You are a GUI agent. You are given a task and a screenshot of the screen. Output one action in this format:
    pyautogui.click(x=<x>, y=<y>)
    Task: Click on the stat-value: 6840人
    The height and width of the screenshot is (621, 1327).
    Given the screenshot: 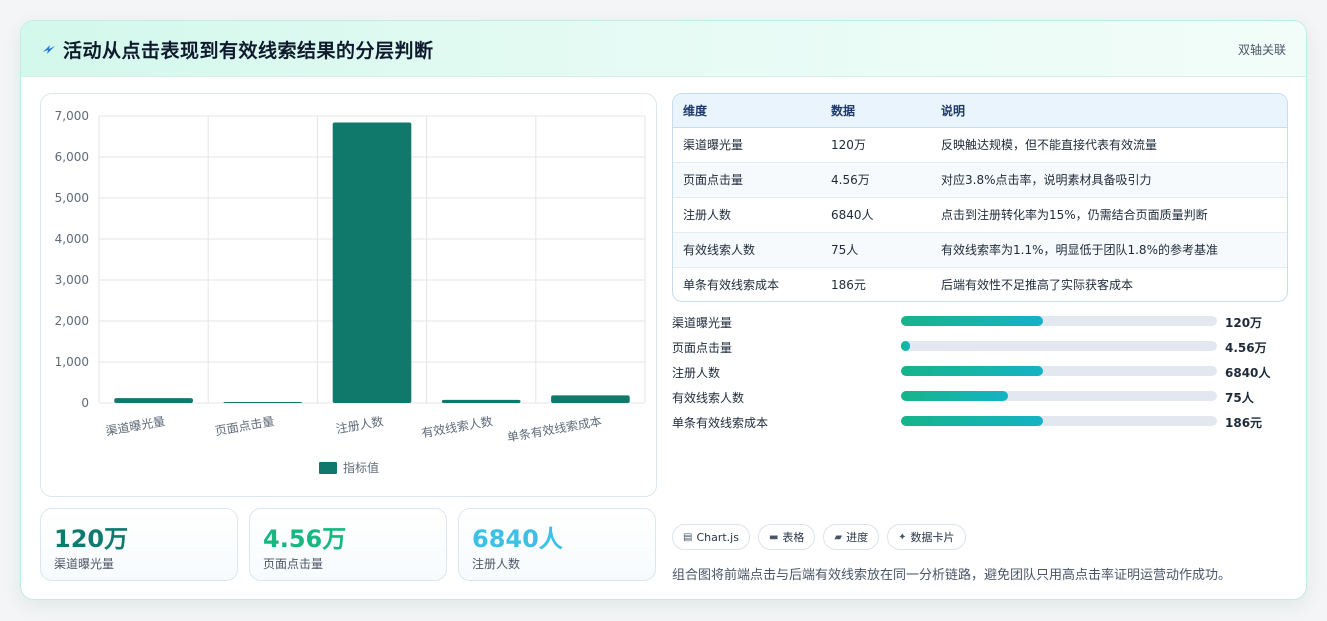 What is the action you would take?
    pyautogui.click(x=517, y=539)
    